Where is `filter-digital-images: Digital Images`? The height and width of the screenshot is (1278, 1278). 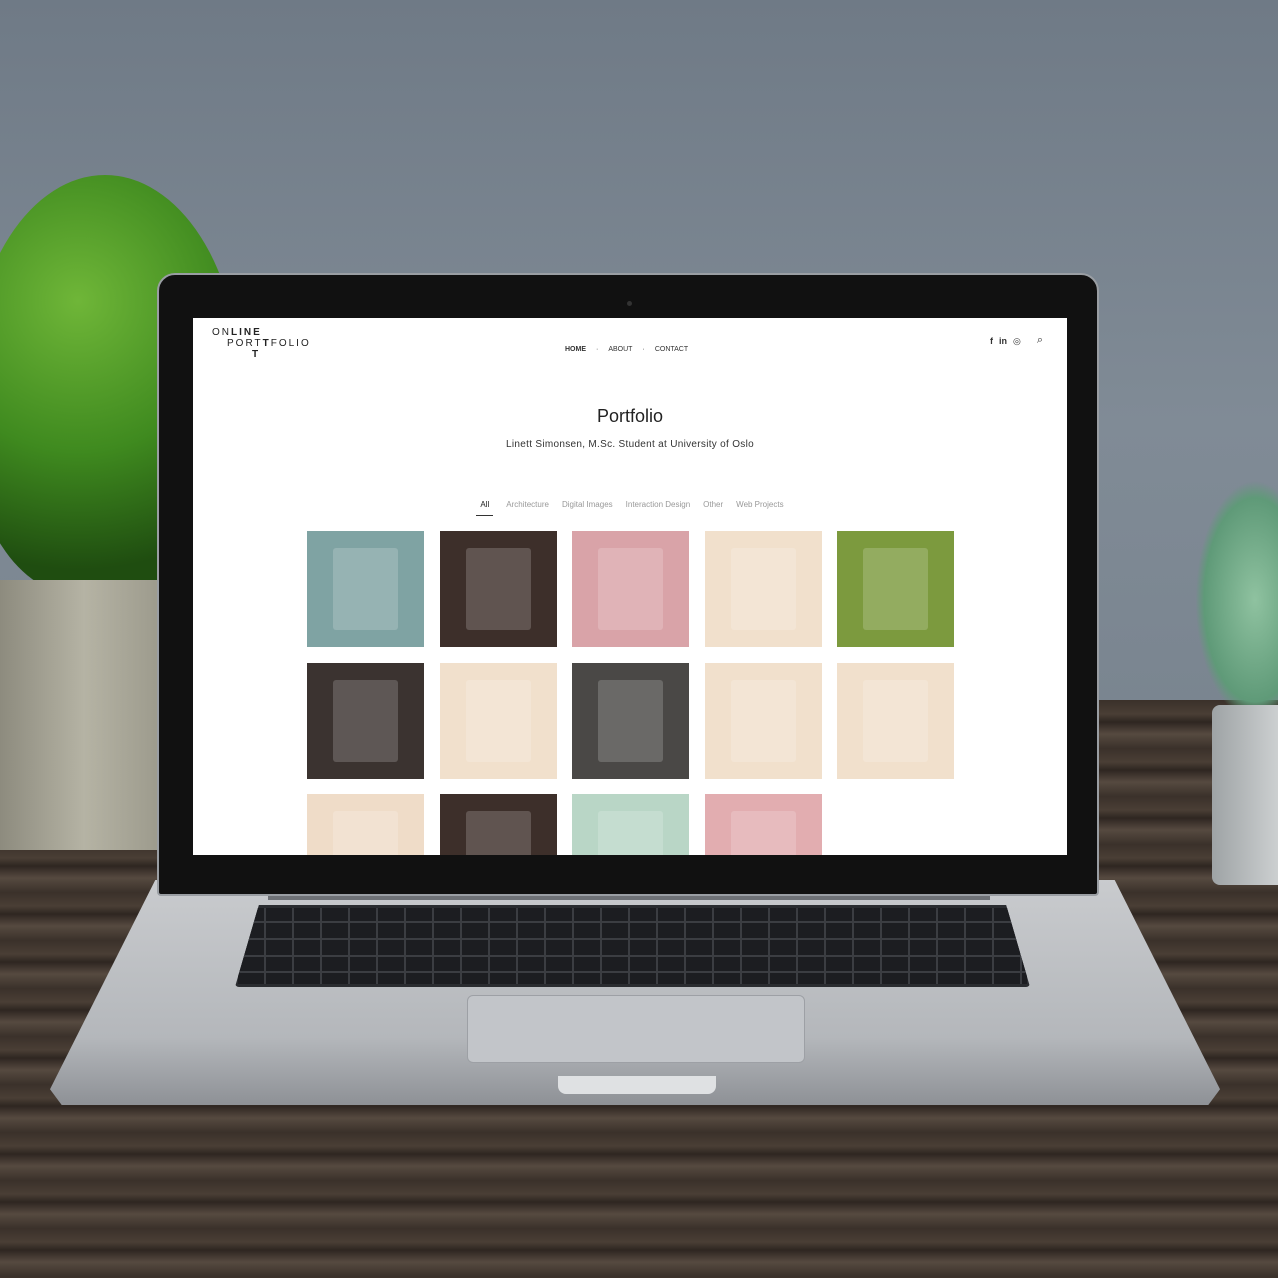 filter-digital-images: Digital Images is located at coordinates (587, 508).